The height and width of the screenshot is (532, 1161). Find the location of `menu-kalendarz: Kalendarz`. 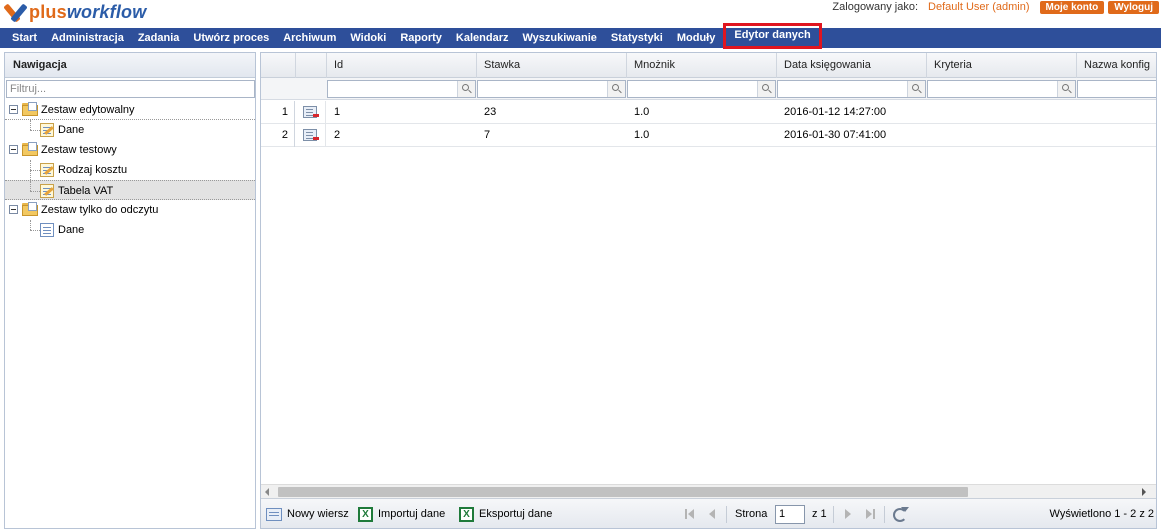

menu-kalendarz: Kalendarz is located at coordinates (482, 38).